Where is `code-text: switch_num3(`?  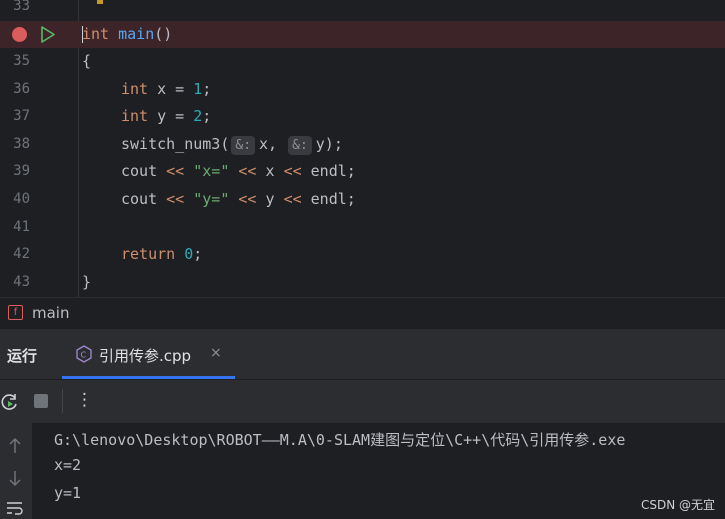 code-text: switch_num3( is located at coordinates (175, 144).